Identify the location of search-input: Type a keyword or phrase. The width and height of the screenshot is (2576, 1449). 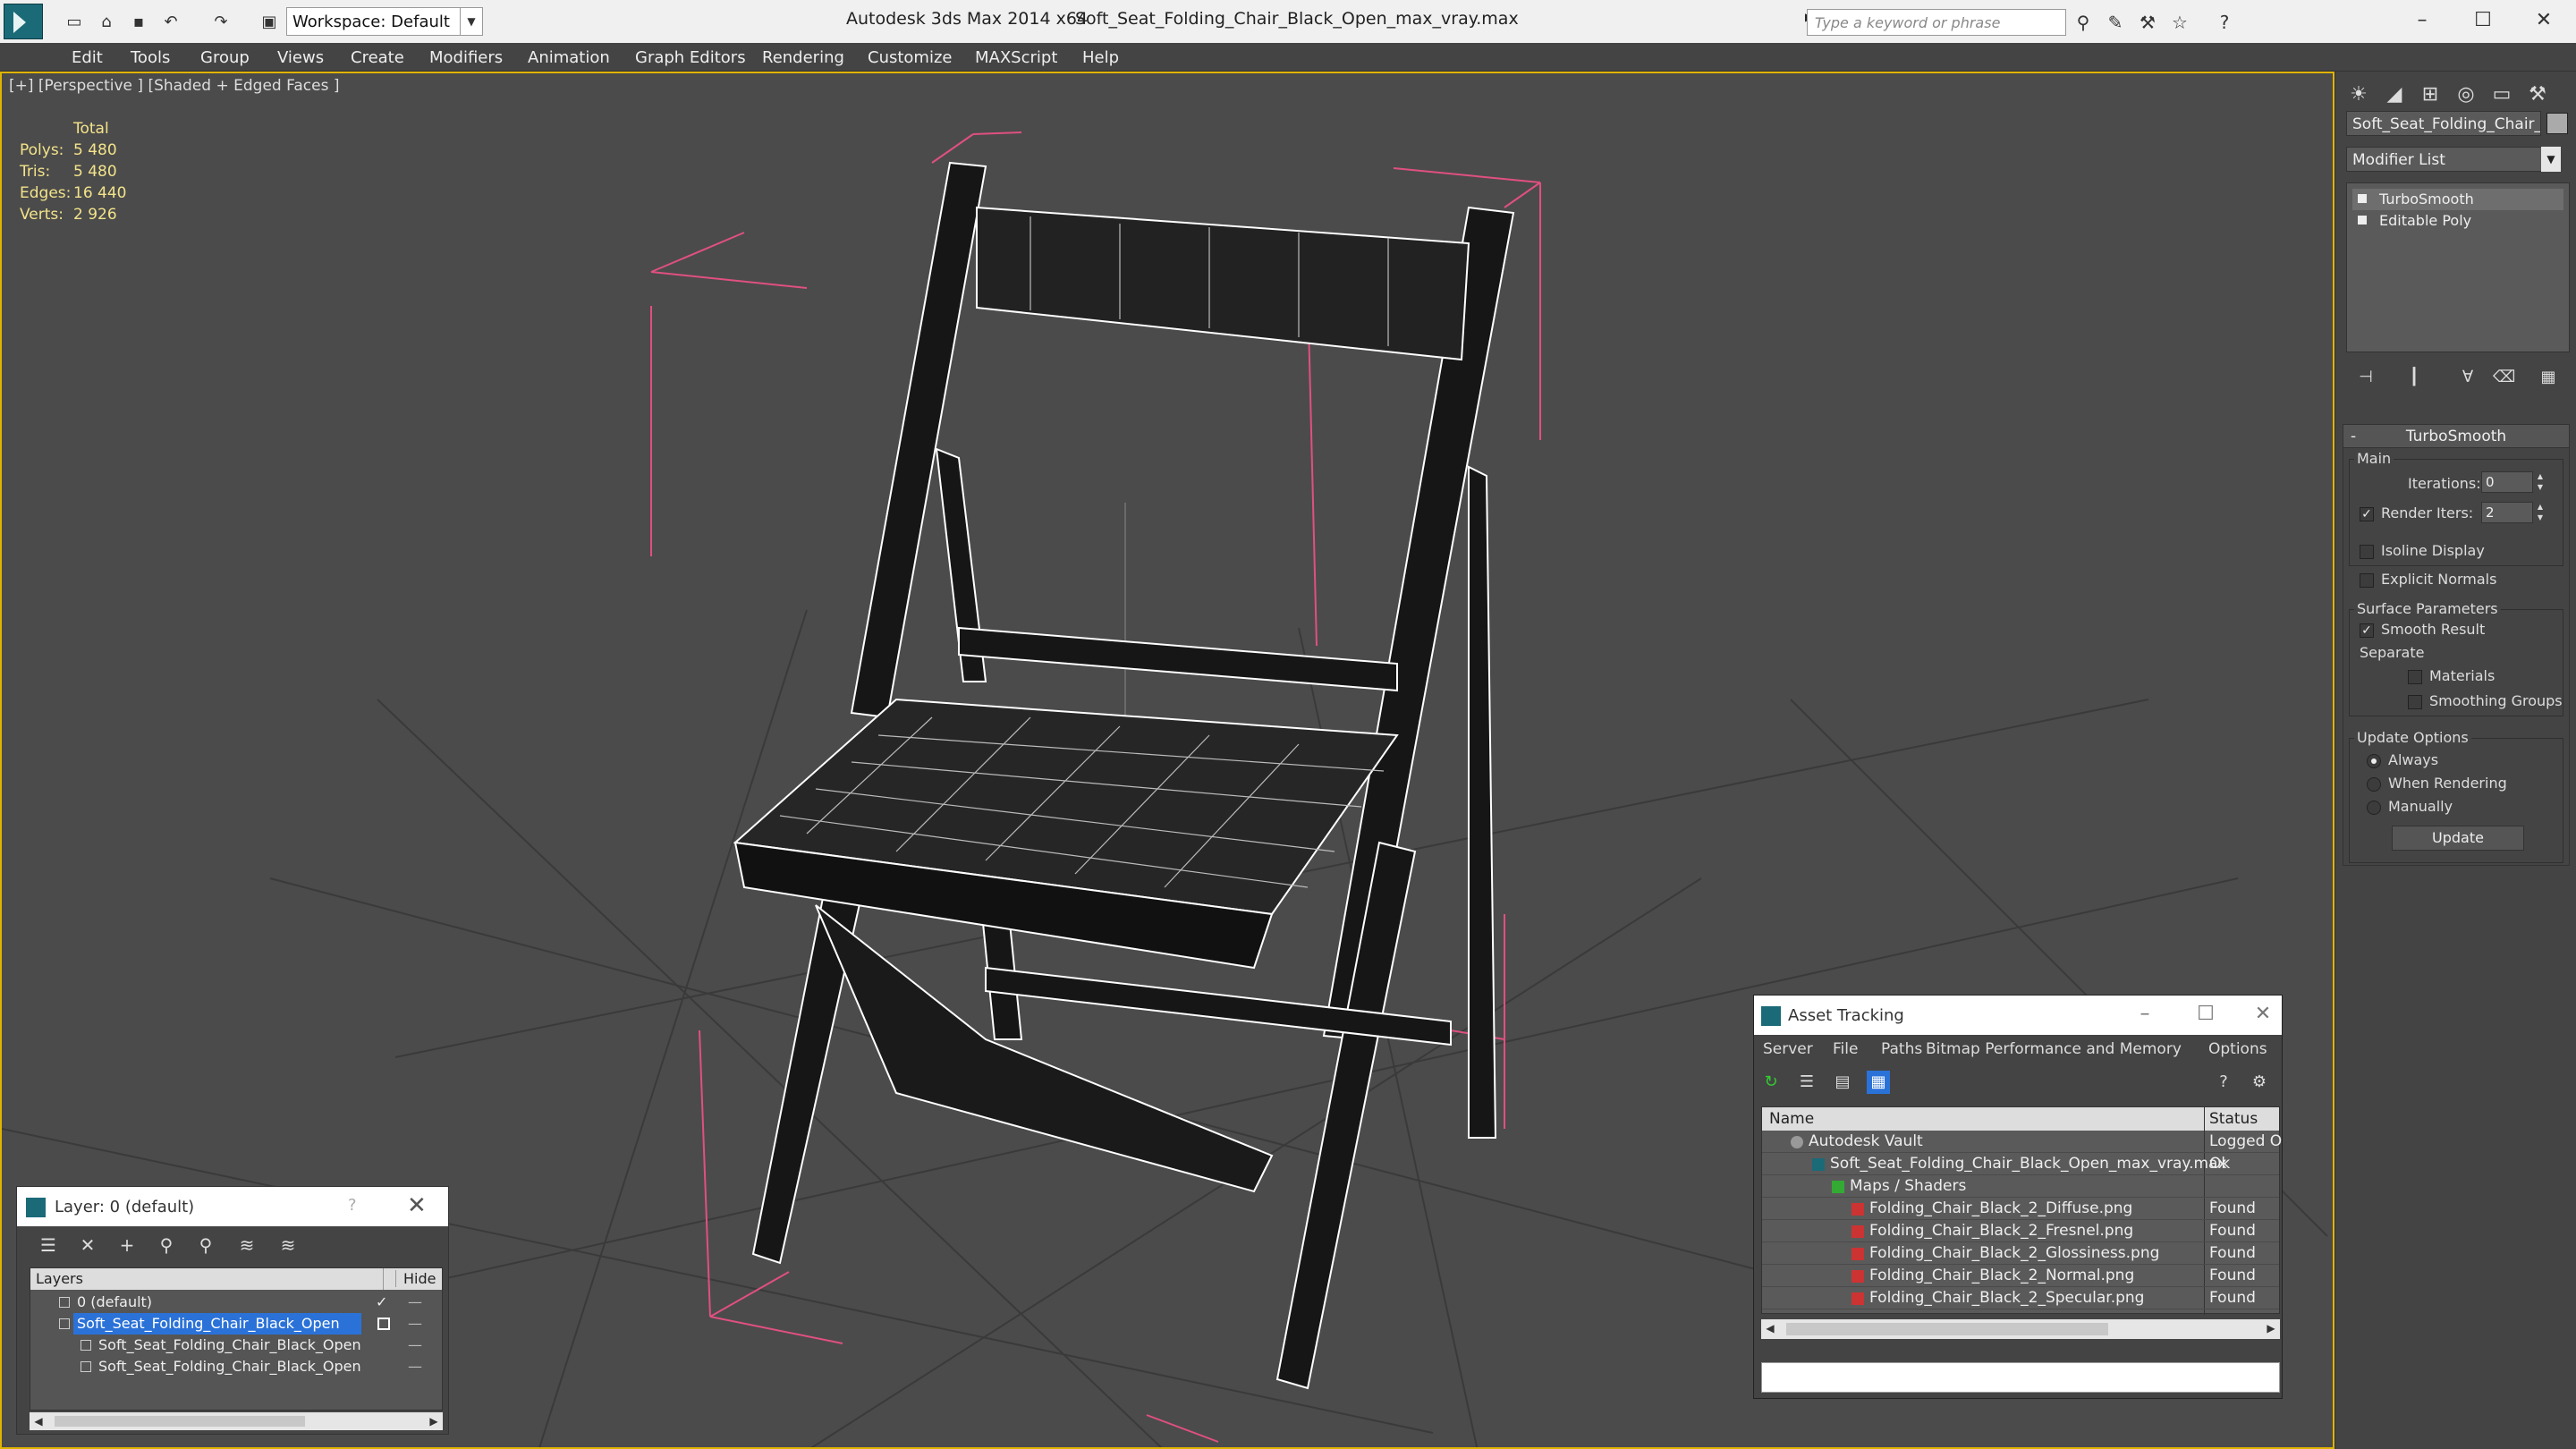
(1936, 22).